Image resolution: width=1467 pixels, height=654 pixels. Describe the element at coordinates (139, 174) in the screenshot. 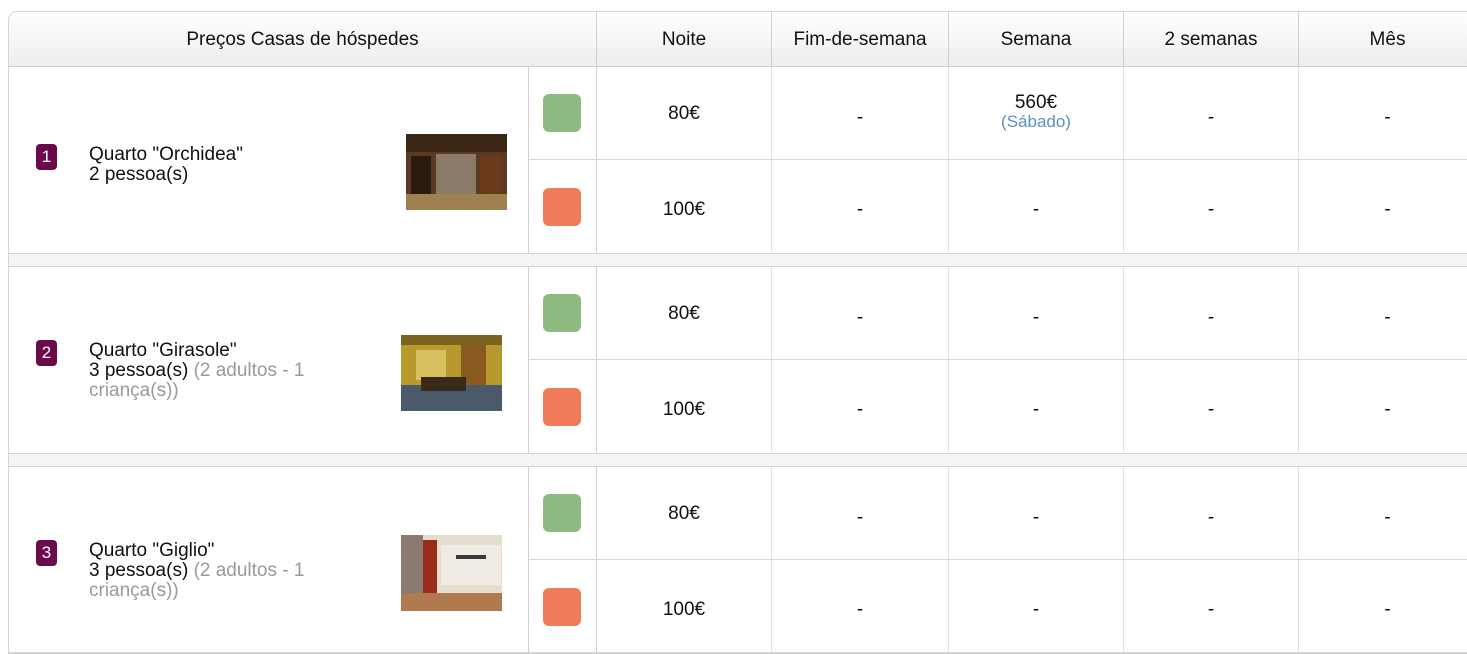

I see `room-capacity: 2 pessoa(s)` at that location.